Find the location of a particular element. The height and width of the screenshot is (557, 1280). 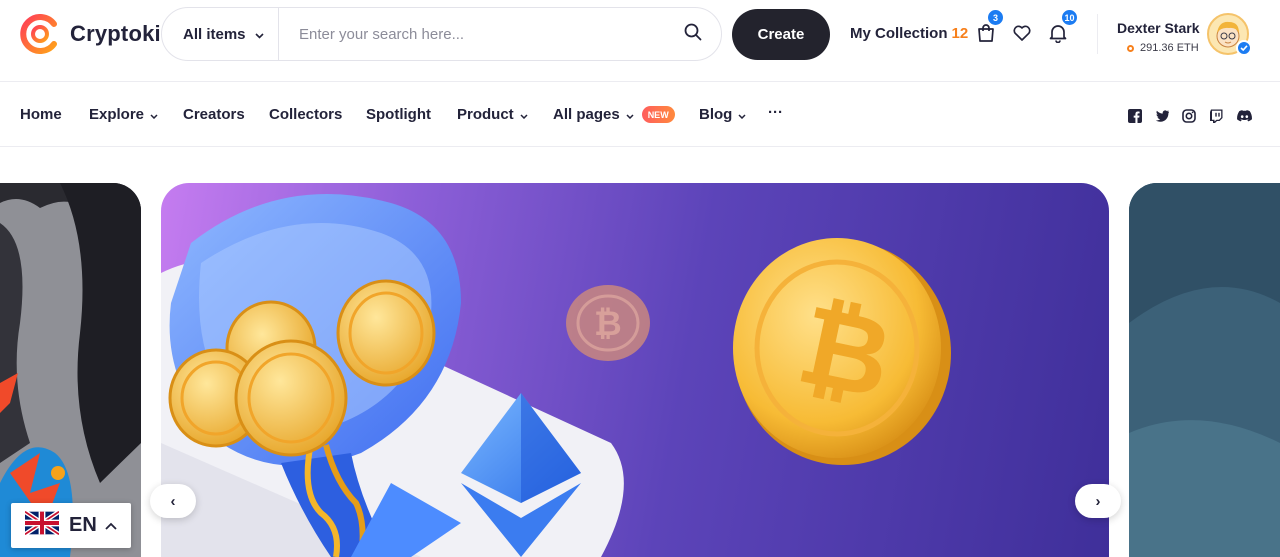

eth-icon is located at coordinates (1130, 48).